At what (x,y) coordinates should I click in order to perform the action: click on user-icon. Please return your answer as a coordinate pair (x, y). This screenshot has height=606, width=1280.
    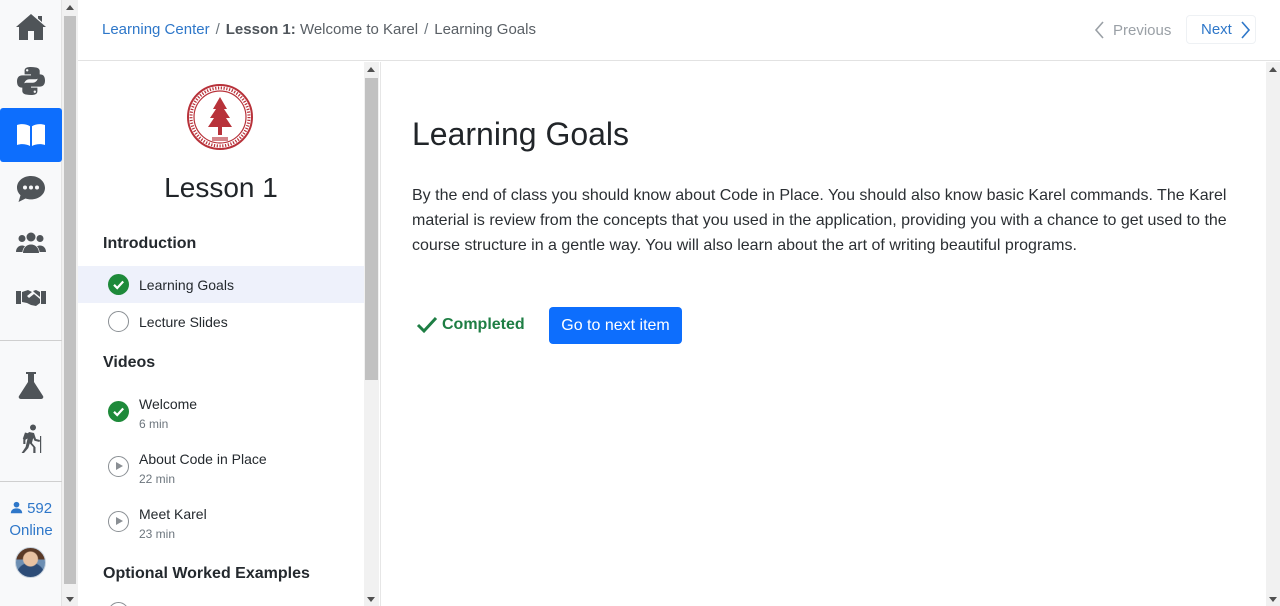
    Looking at the image, I should click on (16, 507).